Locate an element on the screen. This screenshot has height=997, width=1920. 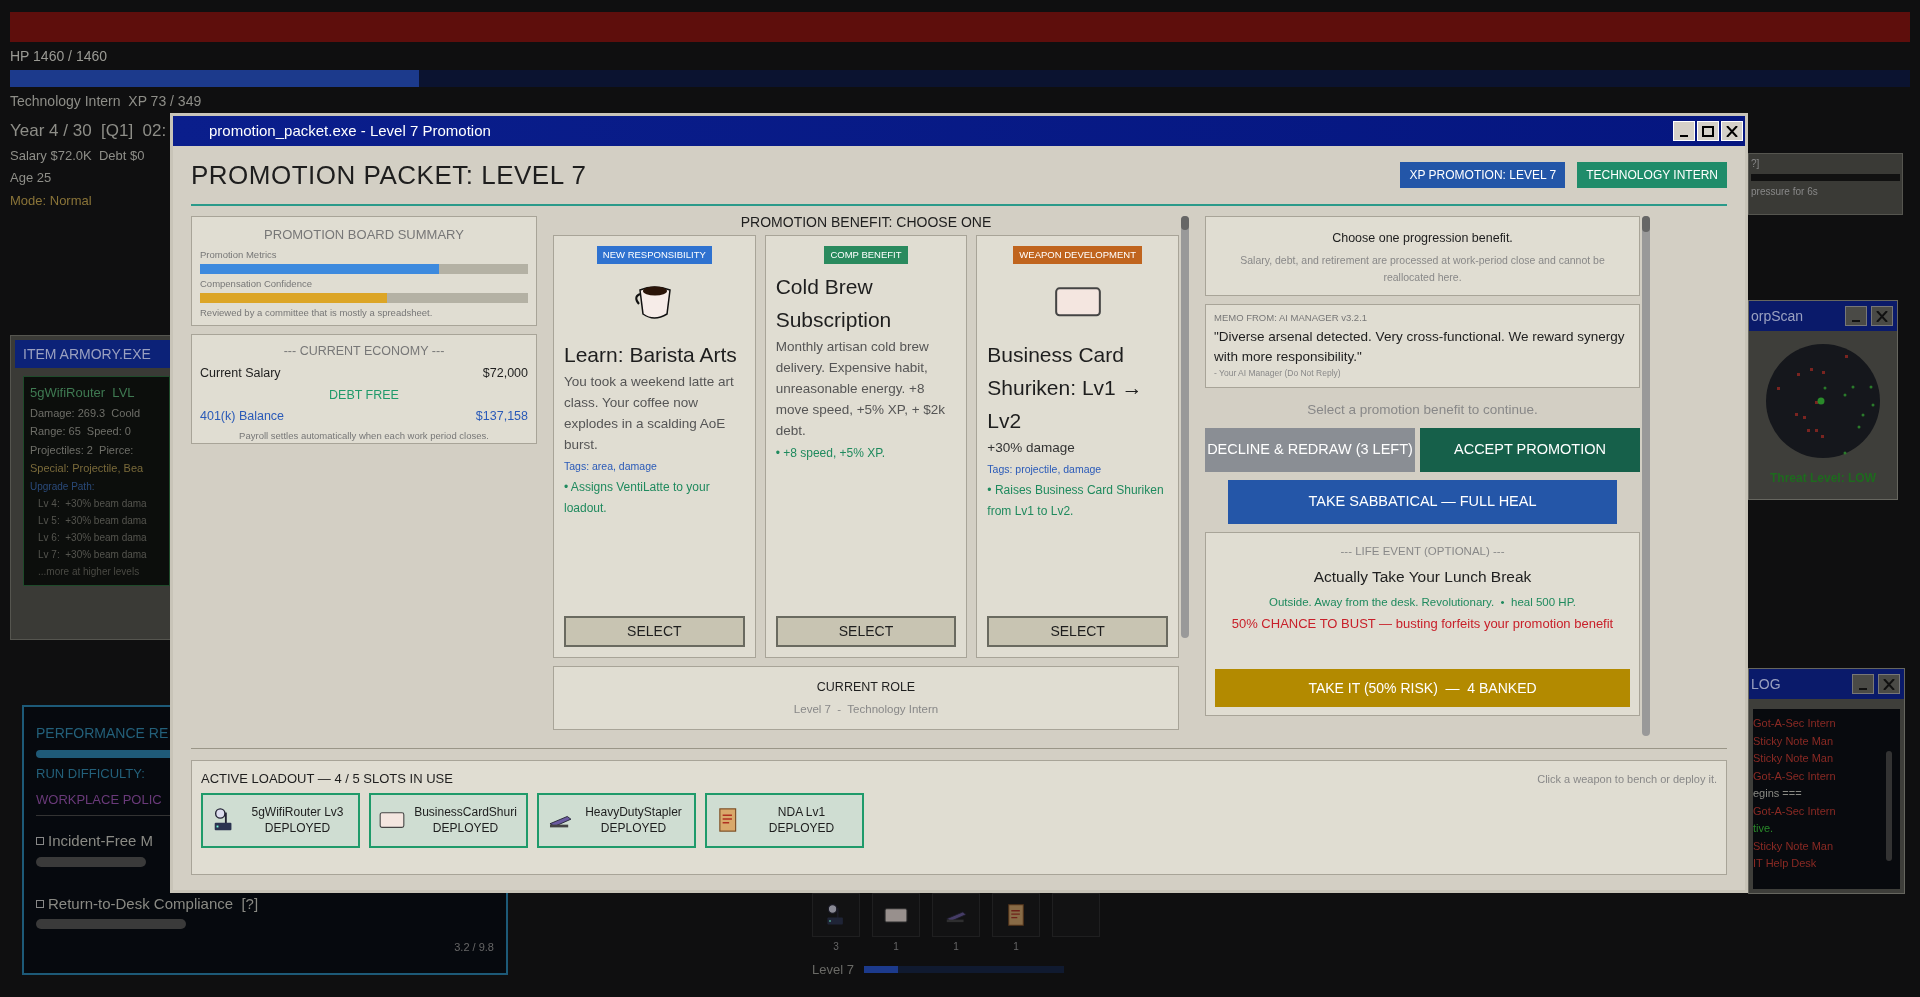
loadout-slot: HeavyDutyStapler DEPLOYED is located at coordinates (616, 820).